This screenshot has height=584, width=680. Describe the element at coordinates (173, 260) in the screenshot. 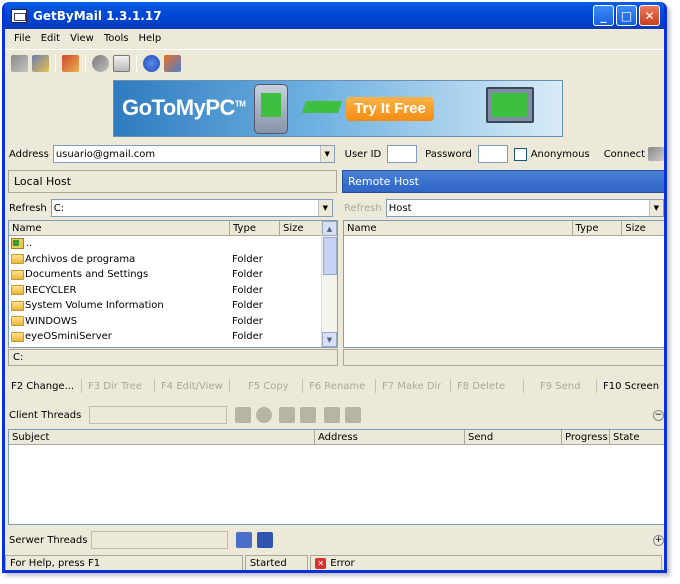

I see `file-row: Archivos de programa Folder` at that location.